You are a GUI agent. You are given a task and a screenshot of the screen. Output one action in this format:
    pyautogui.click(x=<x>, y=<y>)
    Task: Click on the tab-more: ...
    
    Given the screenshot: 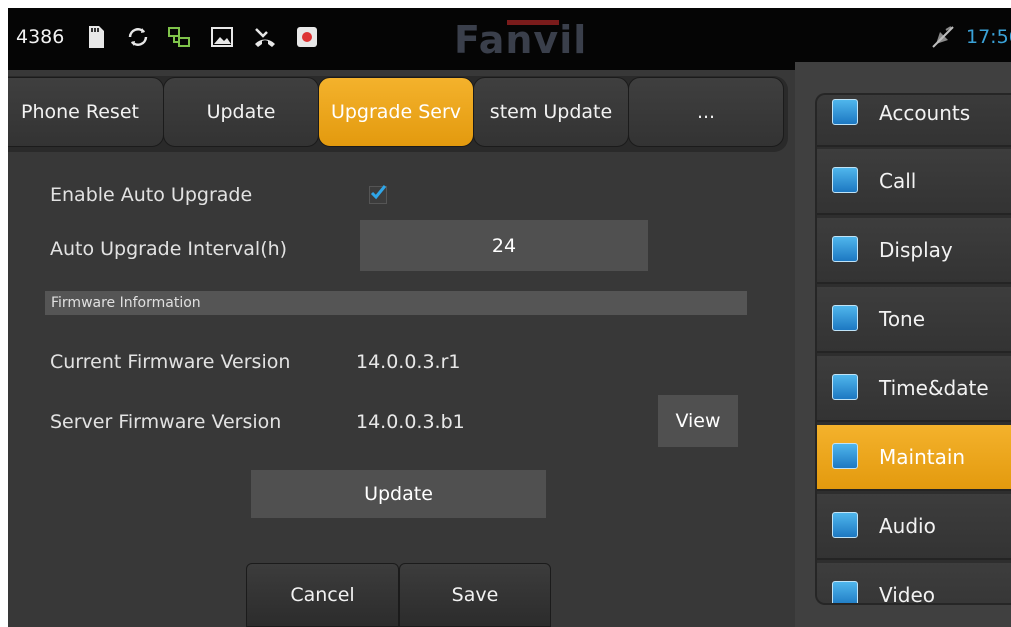 What is the action you would take?
    pyautogui.click(x=706, y=112)
    